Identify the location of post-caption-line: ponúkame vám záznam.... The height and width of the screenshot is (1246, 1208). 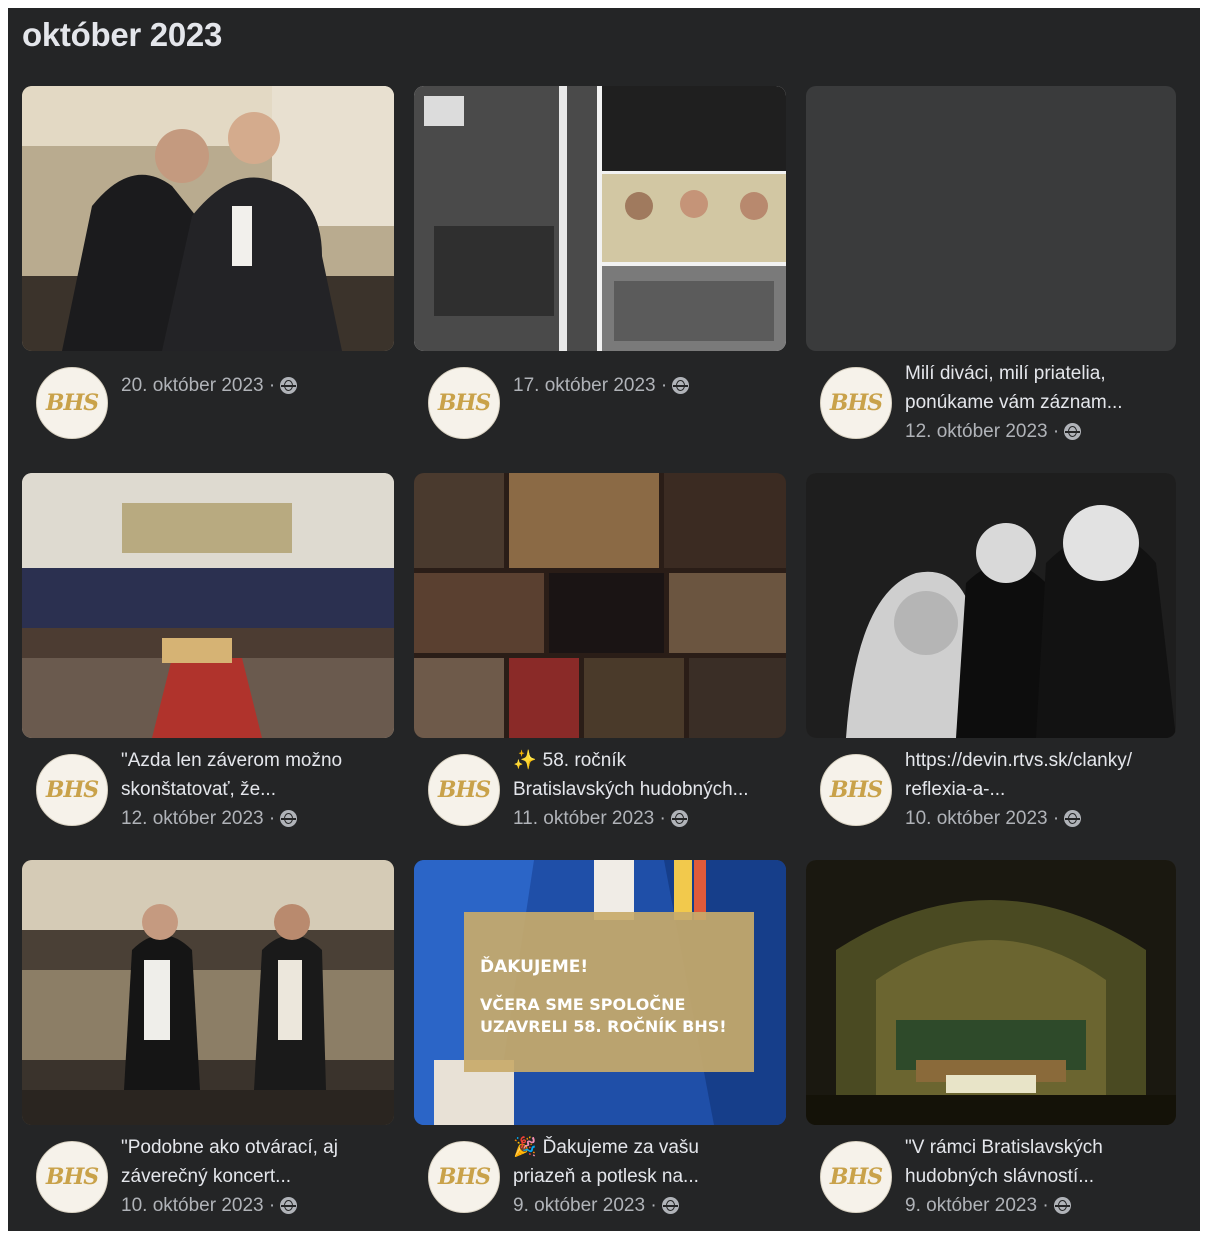
(1036, 402).